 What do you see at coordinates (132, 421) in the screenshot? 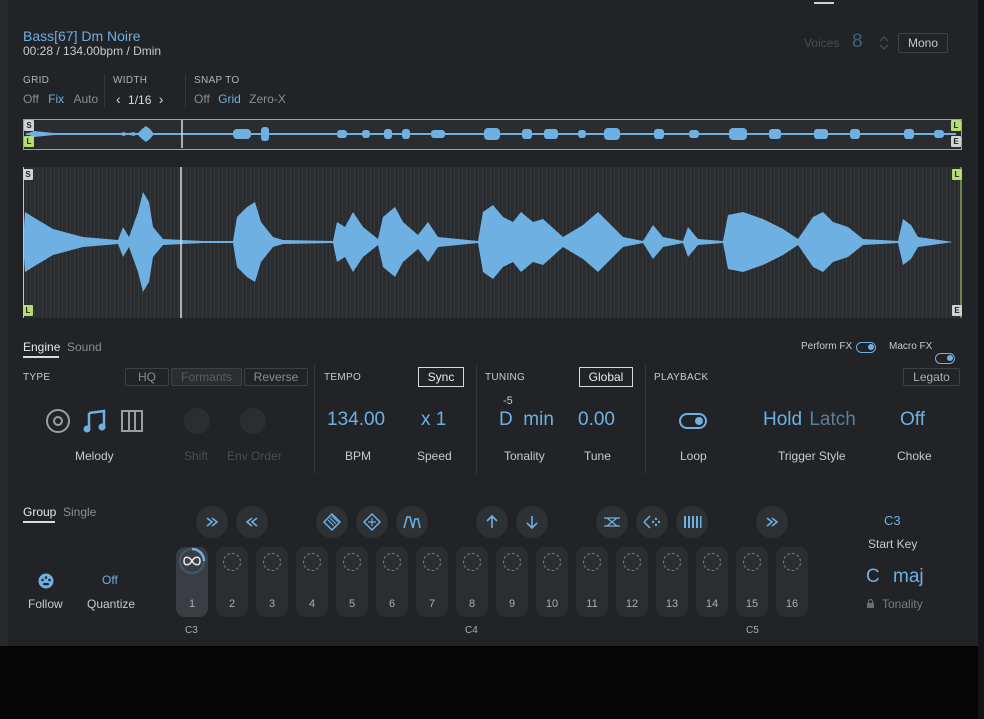
I see `slices-icon` at bounding box center [132, 421].